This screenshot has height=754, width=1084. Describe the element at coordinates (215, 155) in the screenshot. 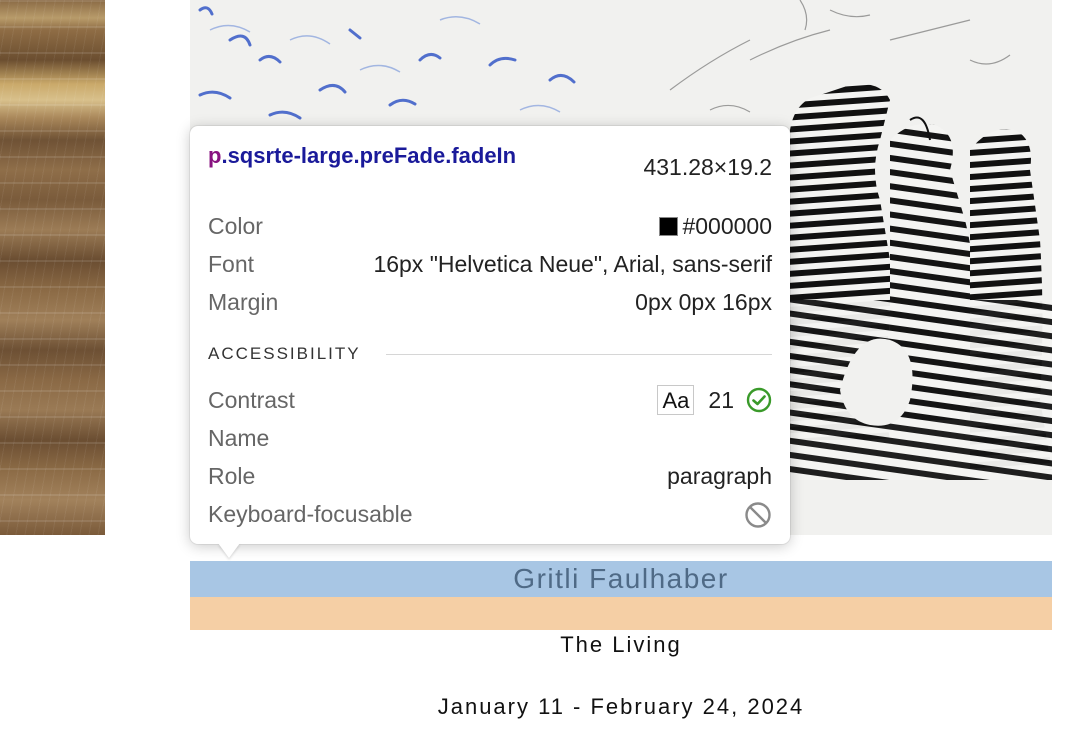

I see `selector-tag: p` at that location.